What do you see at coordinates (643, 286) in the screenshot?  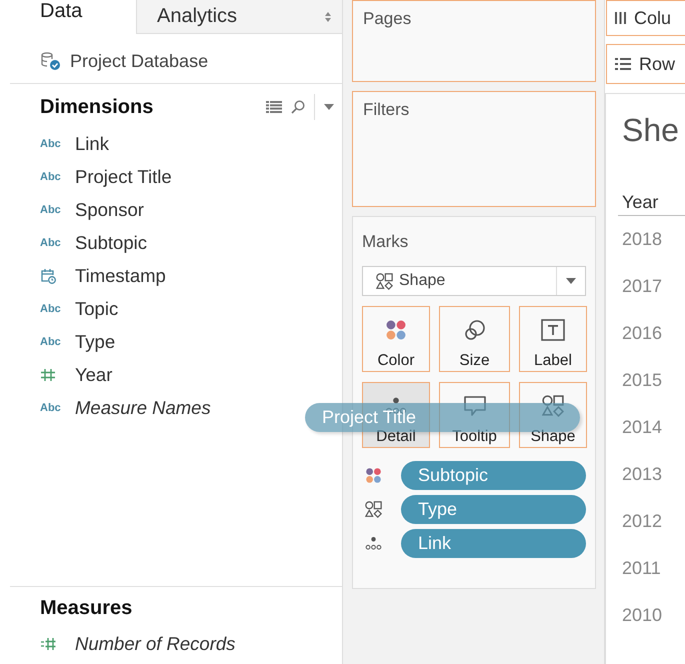 I see `table-cell-text: 2017` at bounding box center [643, 286].